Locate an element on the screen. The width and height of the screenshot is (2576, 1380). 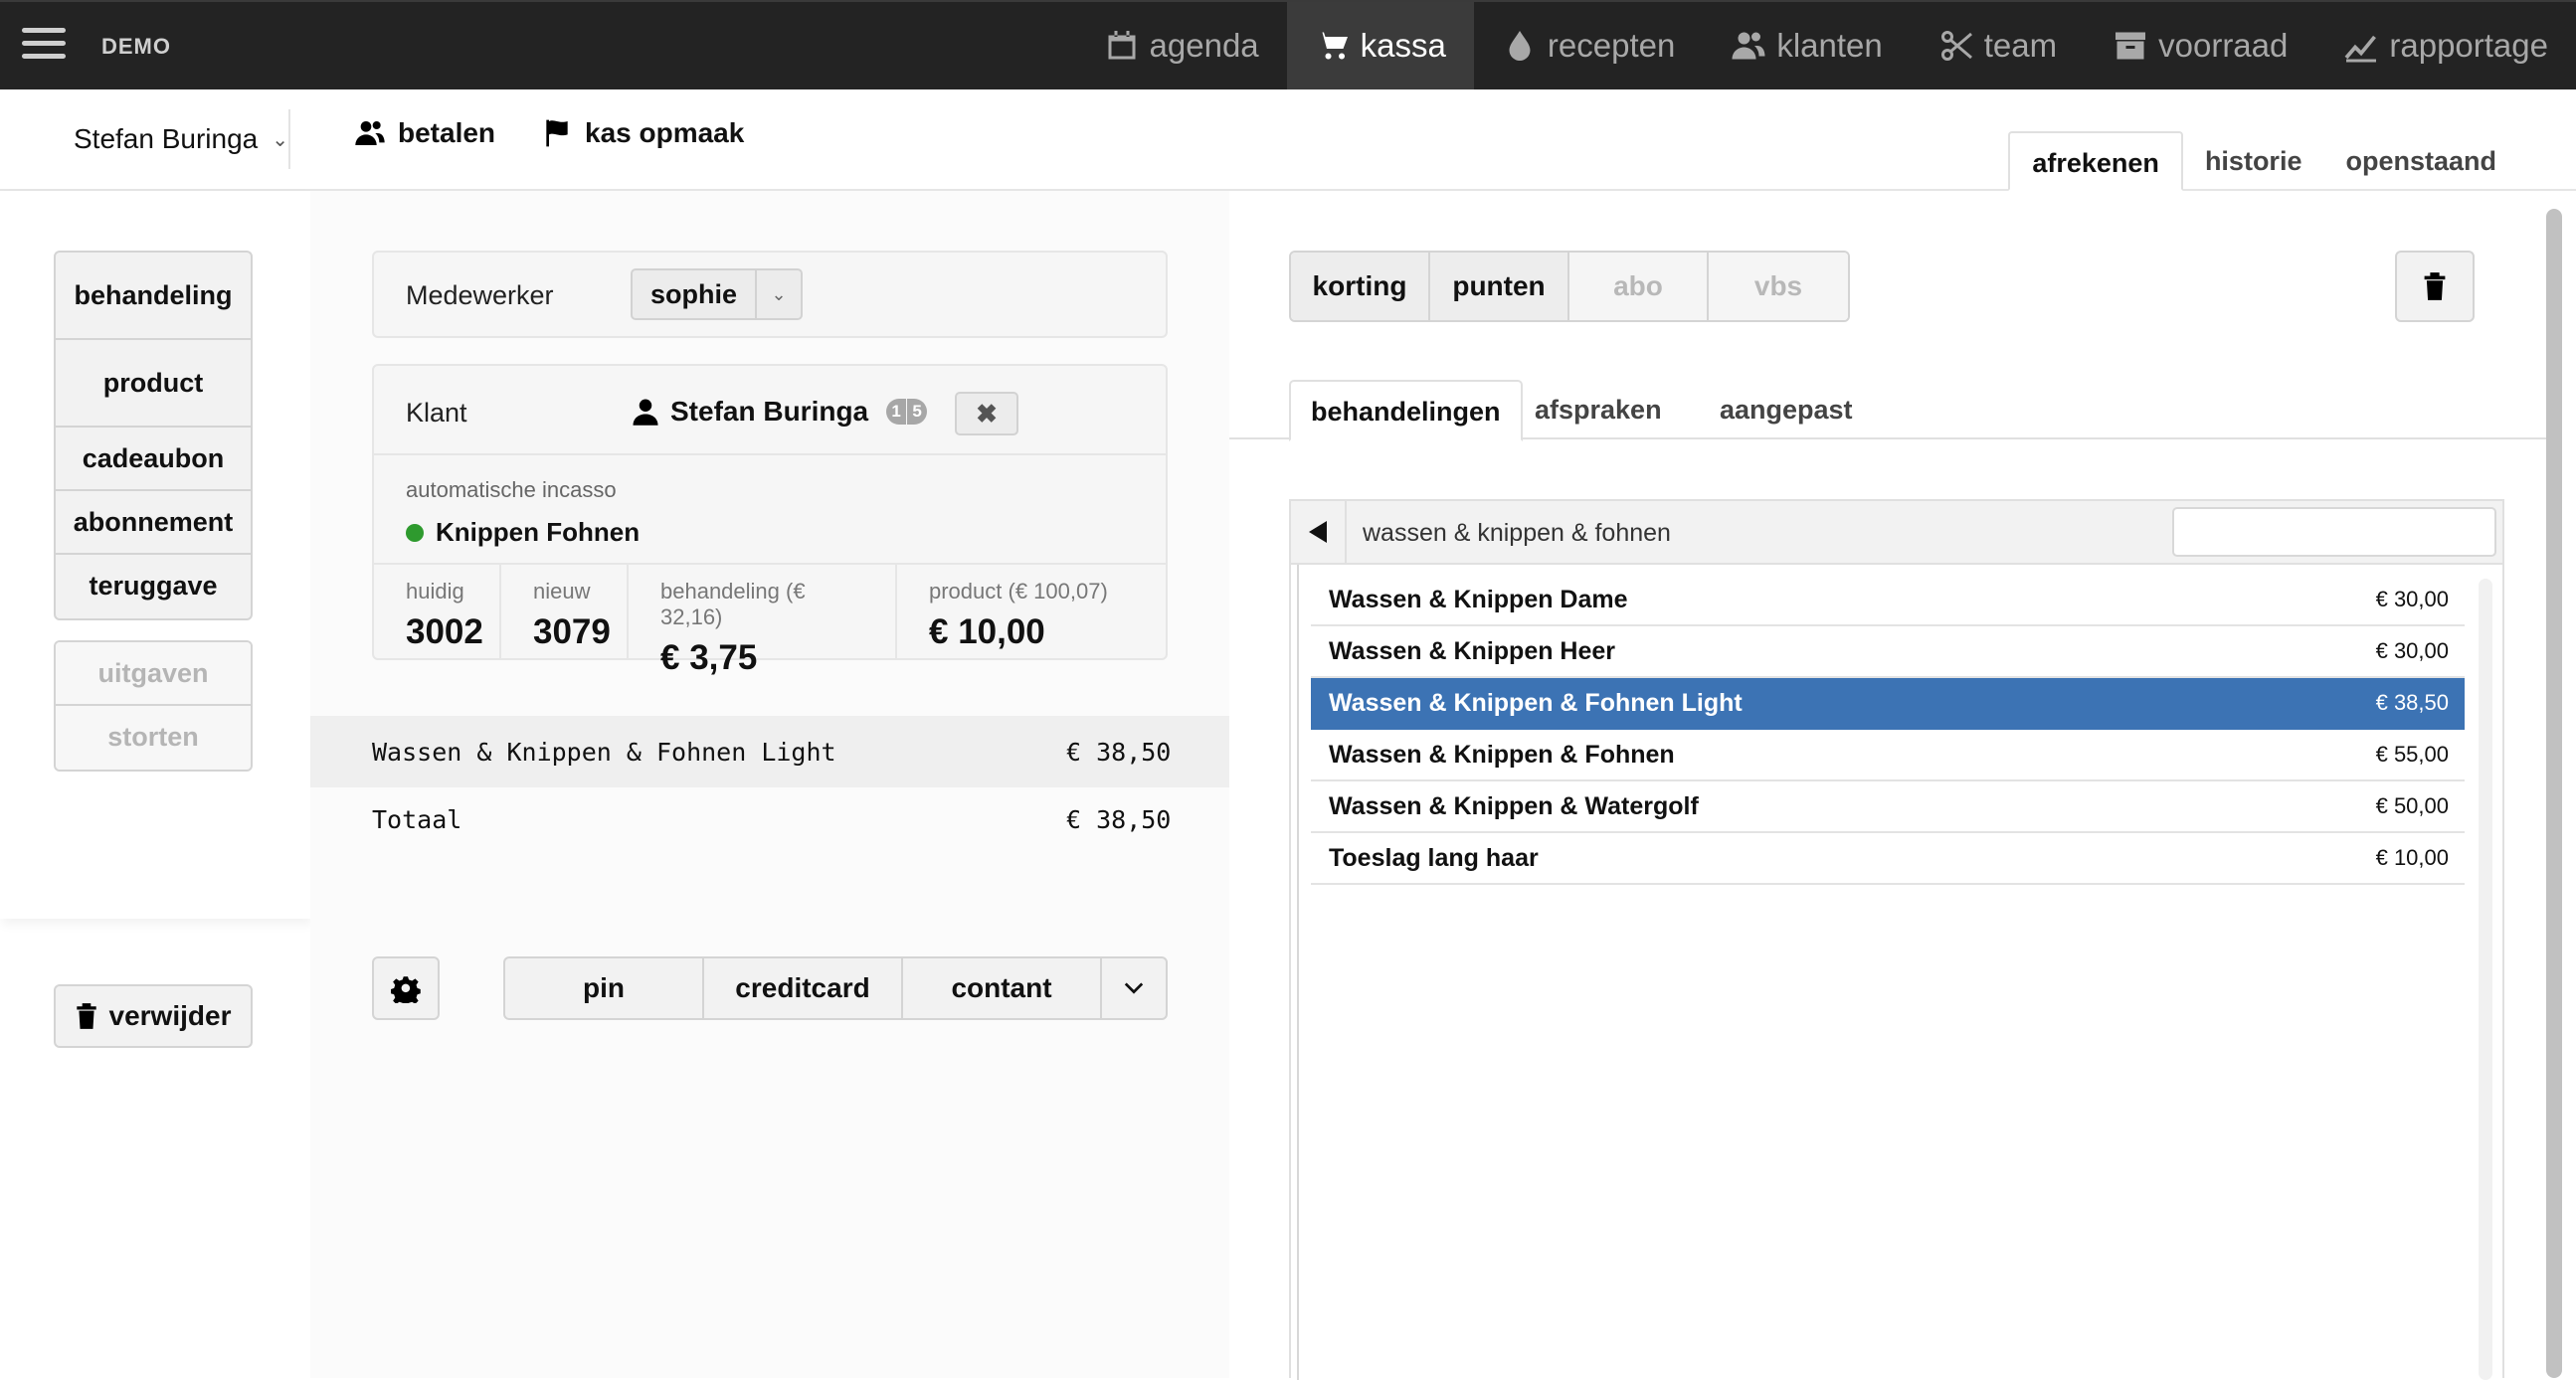
product-row-selected: Wassen & Knippen & Fohnen Light € 38,50 is located at coordinates (1888, 704).